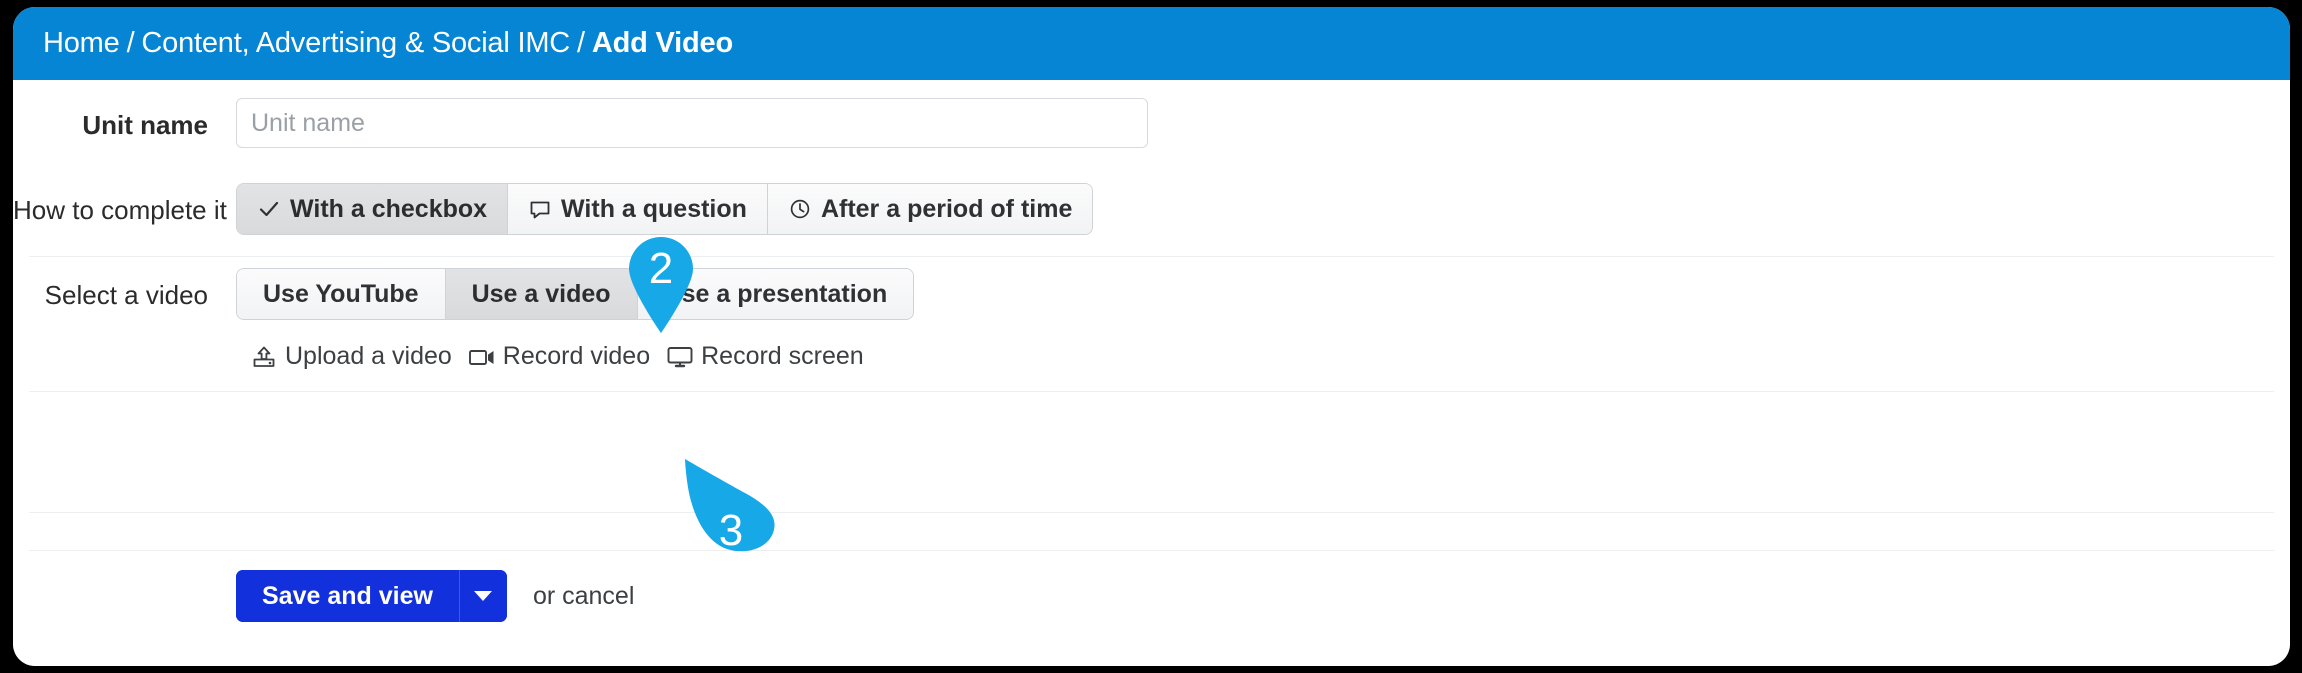 This screenshot has width=2302, height=673. I want to click on option-use-youtube: Use YouTube, so click(341, 294).